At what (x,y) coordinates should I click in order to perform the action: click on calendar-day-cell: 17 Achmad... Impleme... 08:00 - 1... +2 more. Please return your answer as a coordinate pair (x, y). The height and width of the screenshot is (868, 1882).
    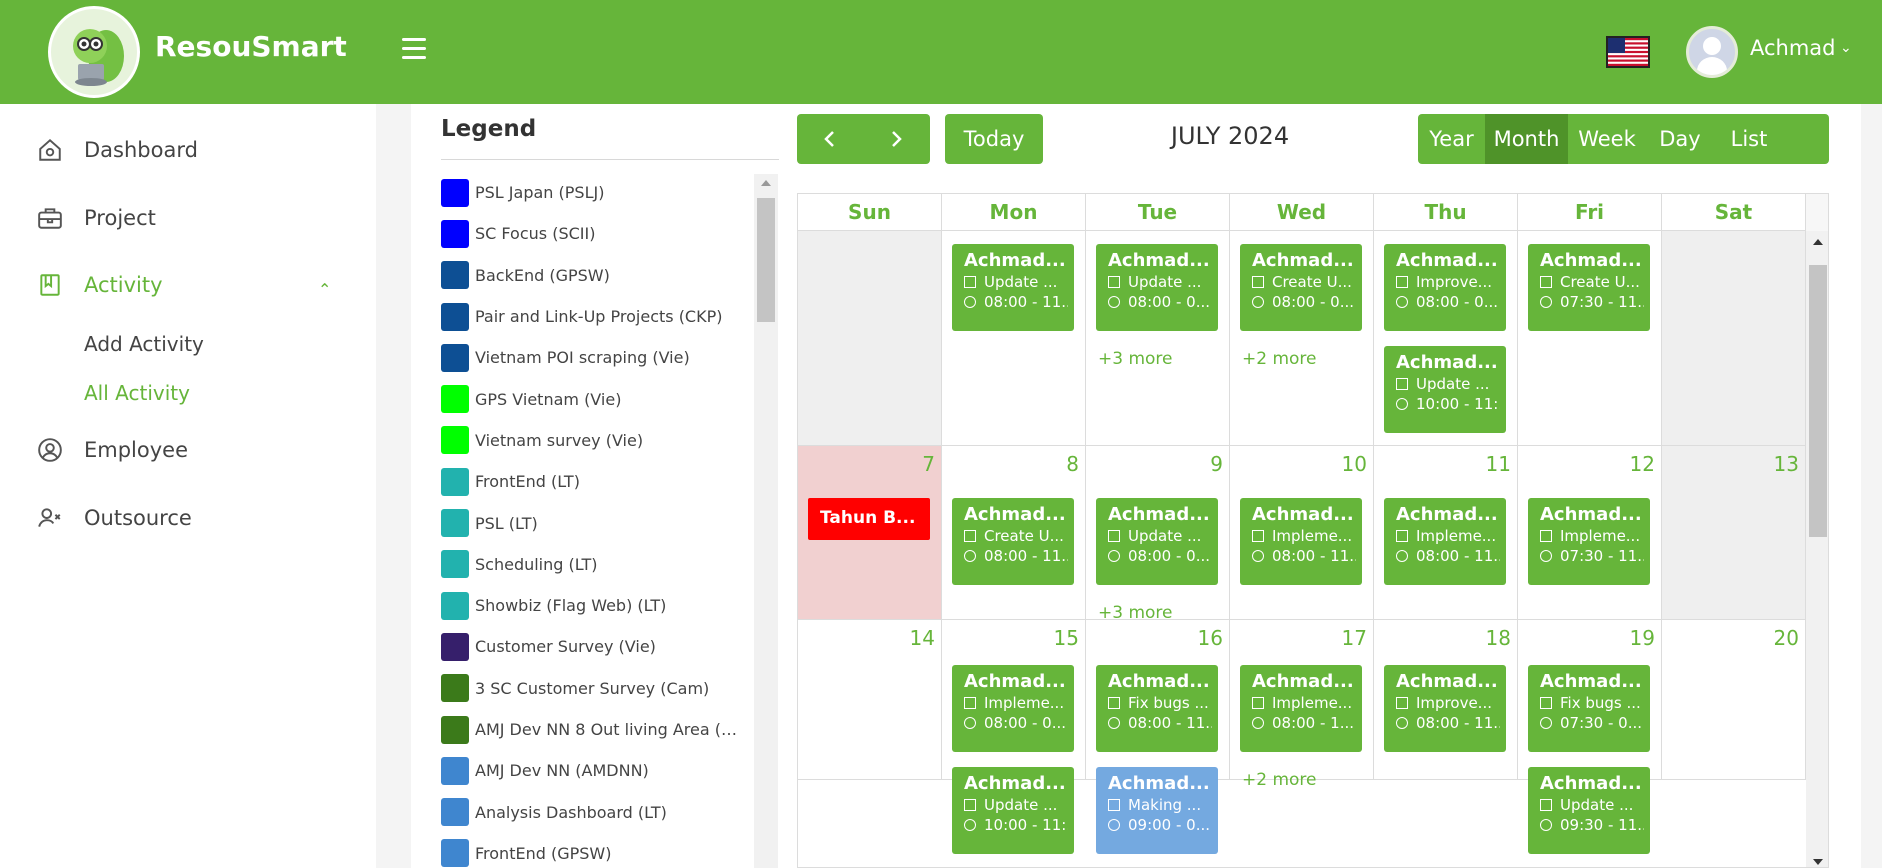
    Looking at the image, I should click on (1302, 705).